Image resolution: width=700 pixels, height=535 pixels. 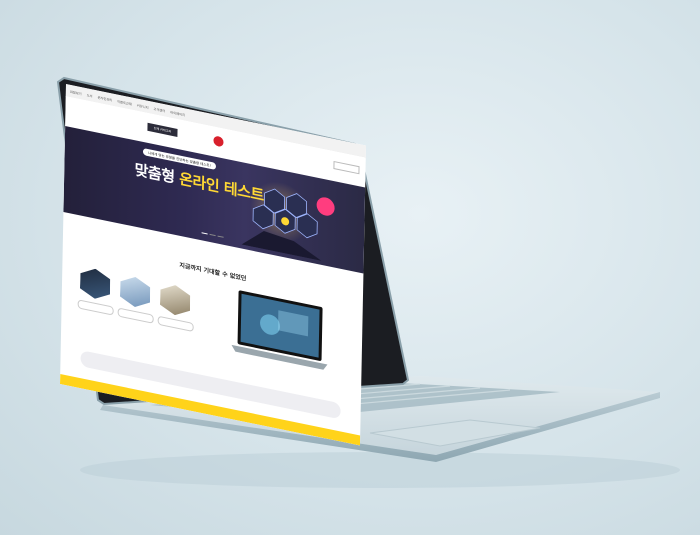 What do you see at coordinates (154, 173) in the screenshot?
I see `hero-title-main: 맞춤형` at bounding box center [154, 173].